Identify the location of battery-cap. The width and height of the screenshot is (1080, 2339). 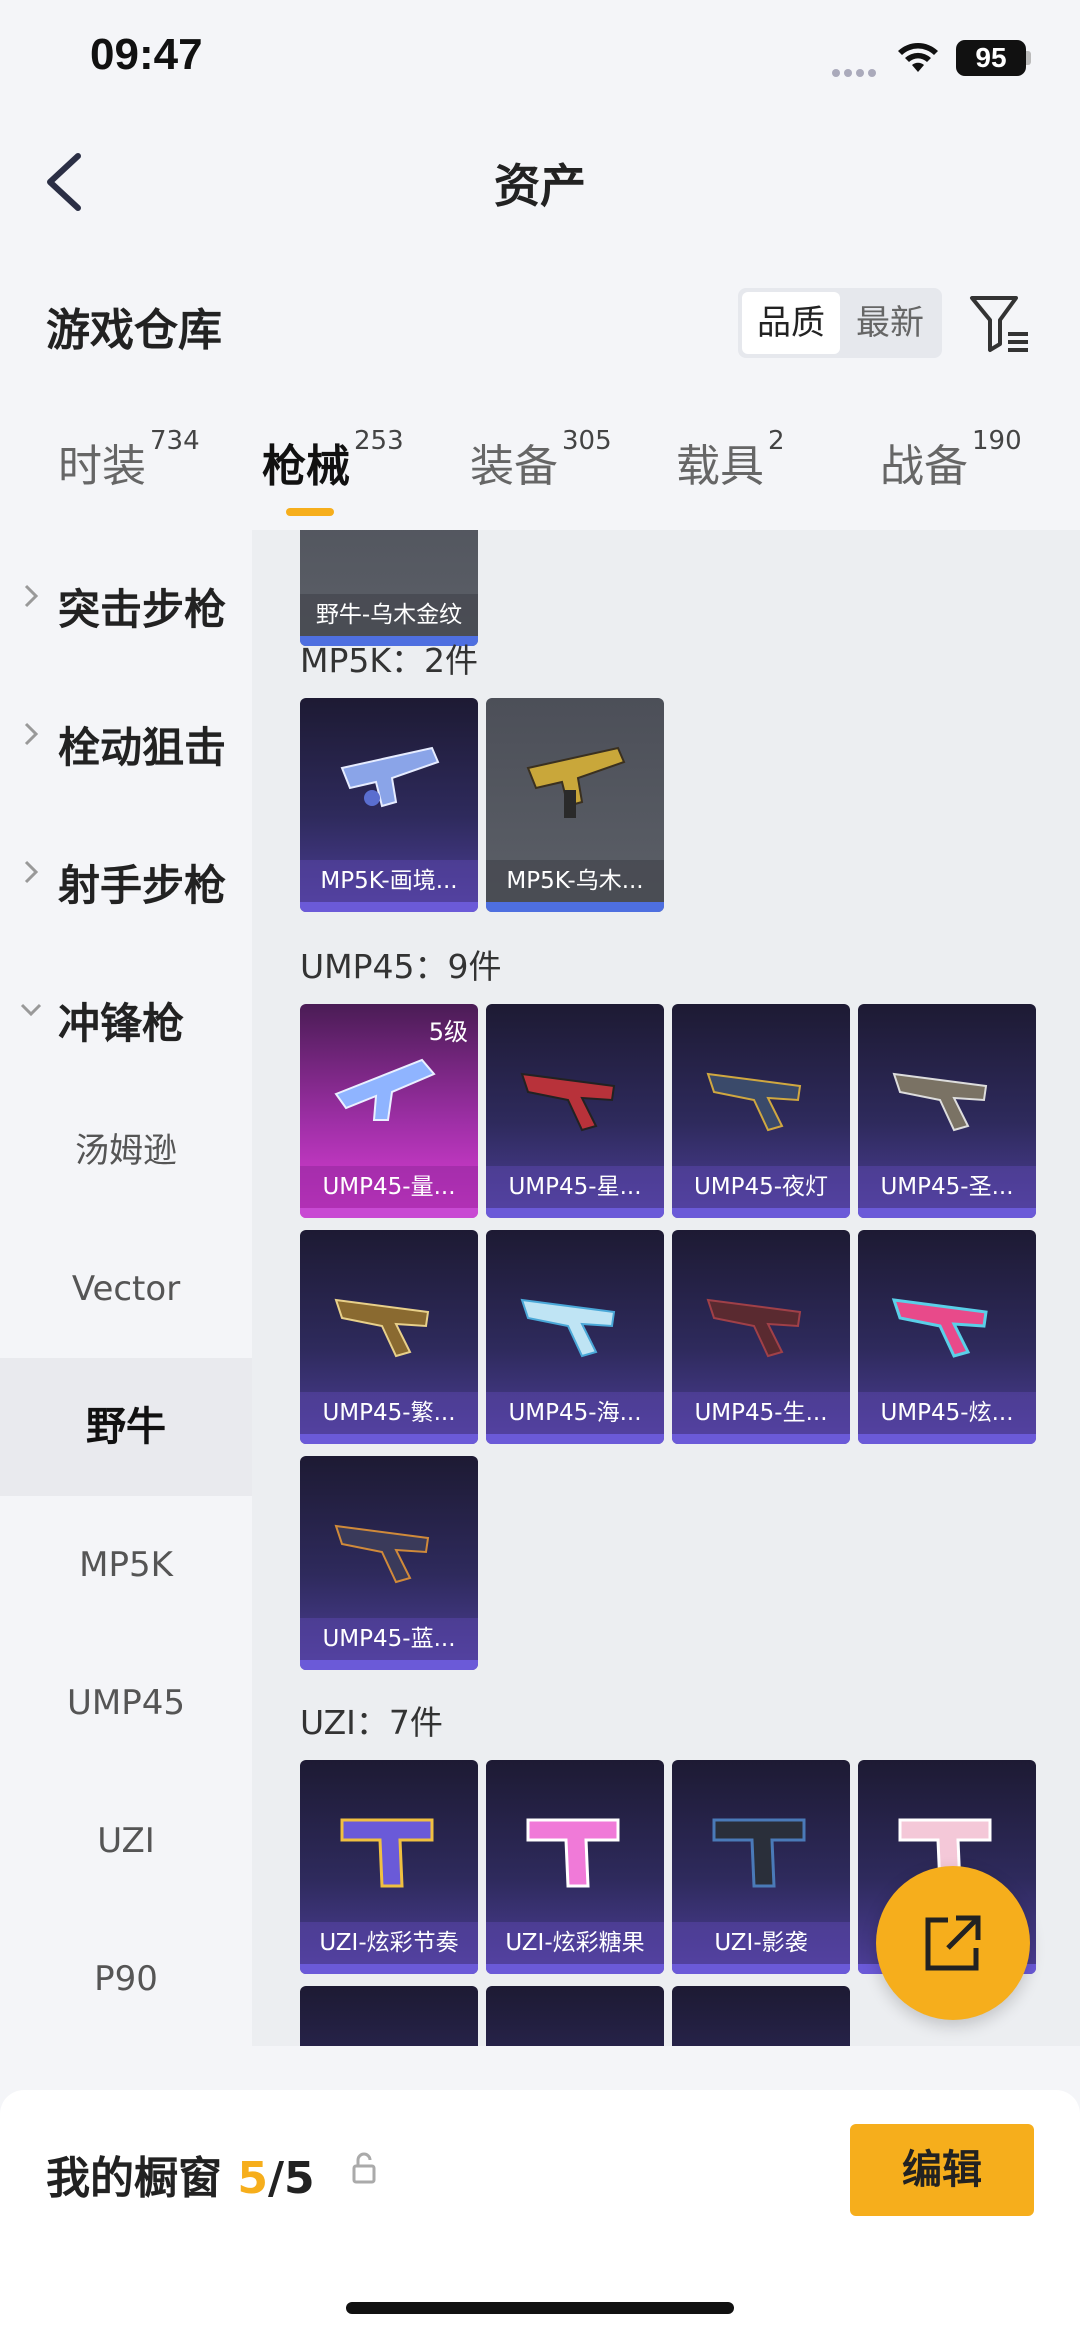
(1028, 58).